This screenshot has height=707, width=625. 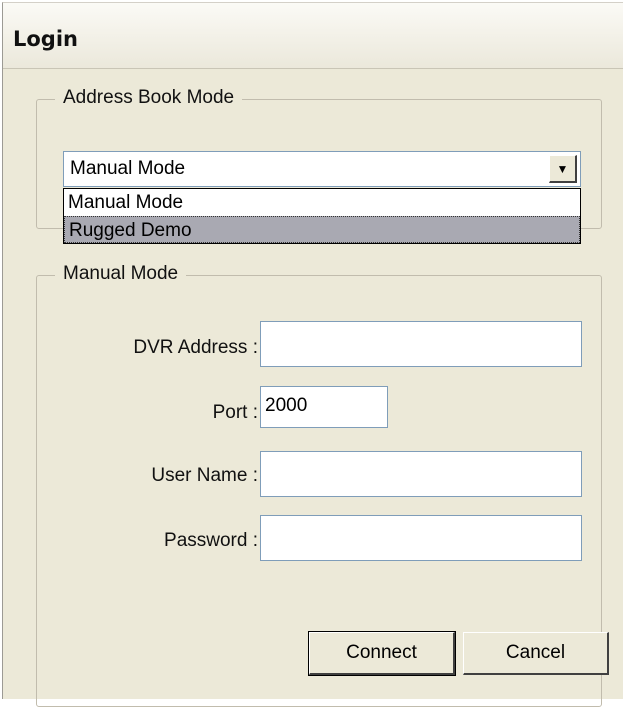 I want to click on port-input, so click(x=324, y=407).